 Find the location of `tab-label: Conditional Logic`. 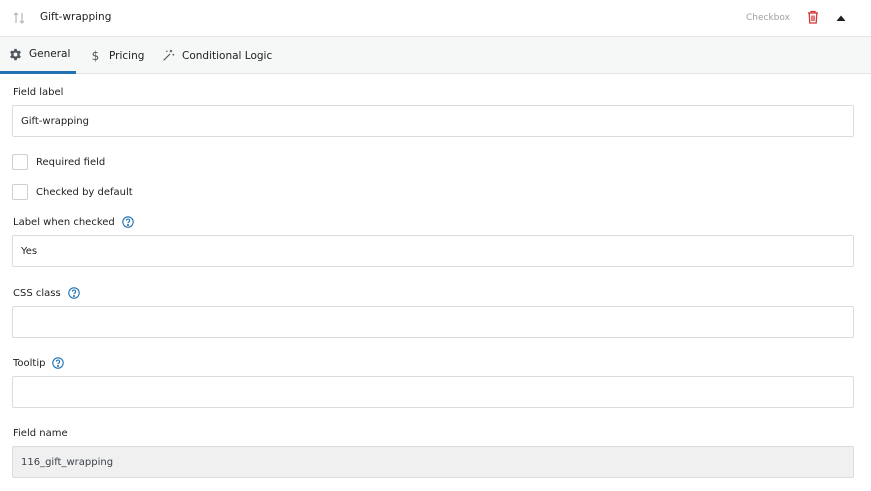

tab-label: Conditional Logic is located at coordinates (227, 55).